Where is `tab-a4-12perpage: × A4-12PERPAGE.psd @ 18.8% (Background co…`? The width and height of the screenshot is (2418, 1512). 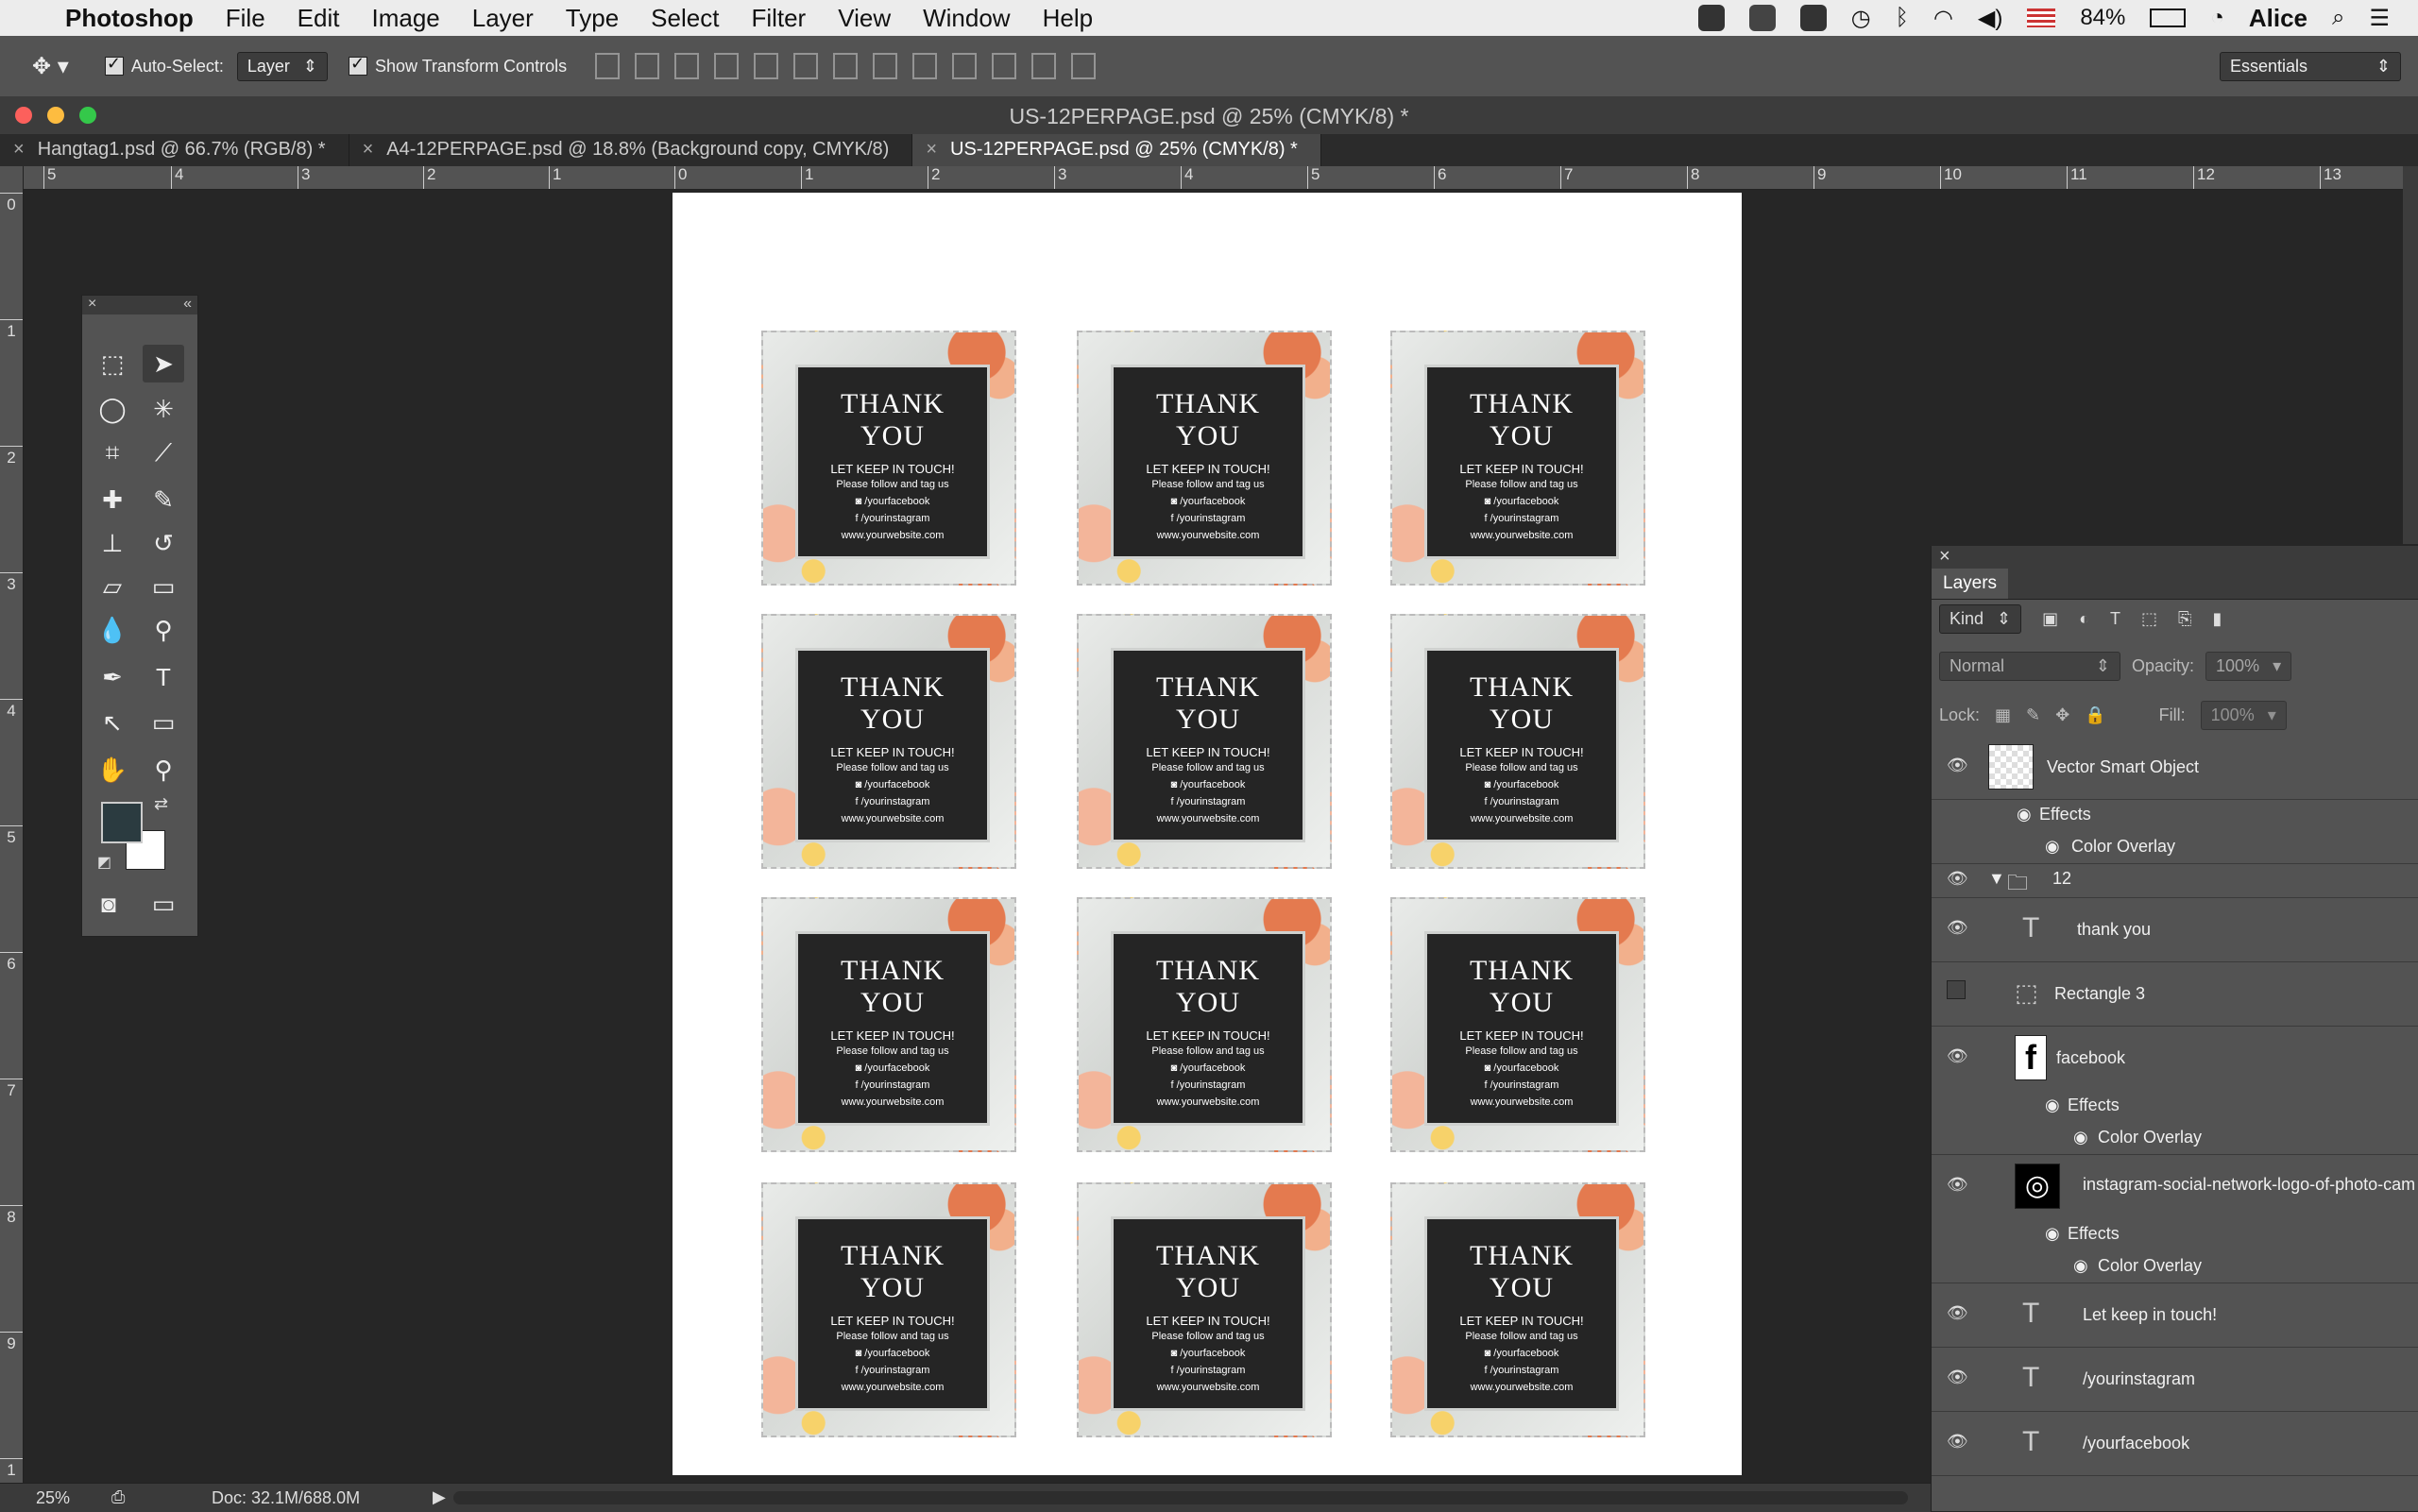 tab-a4-12perpage: × A4-12PERPAGE.psd @ 18.8% (Background co… is located at coordinates (631, 150).